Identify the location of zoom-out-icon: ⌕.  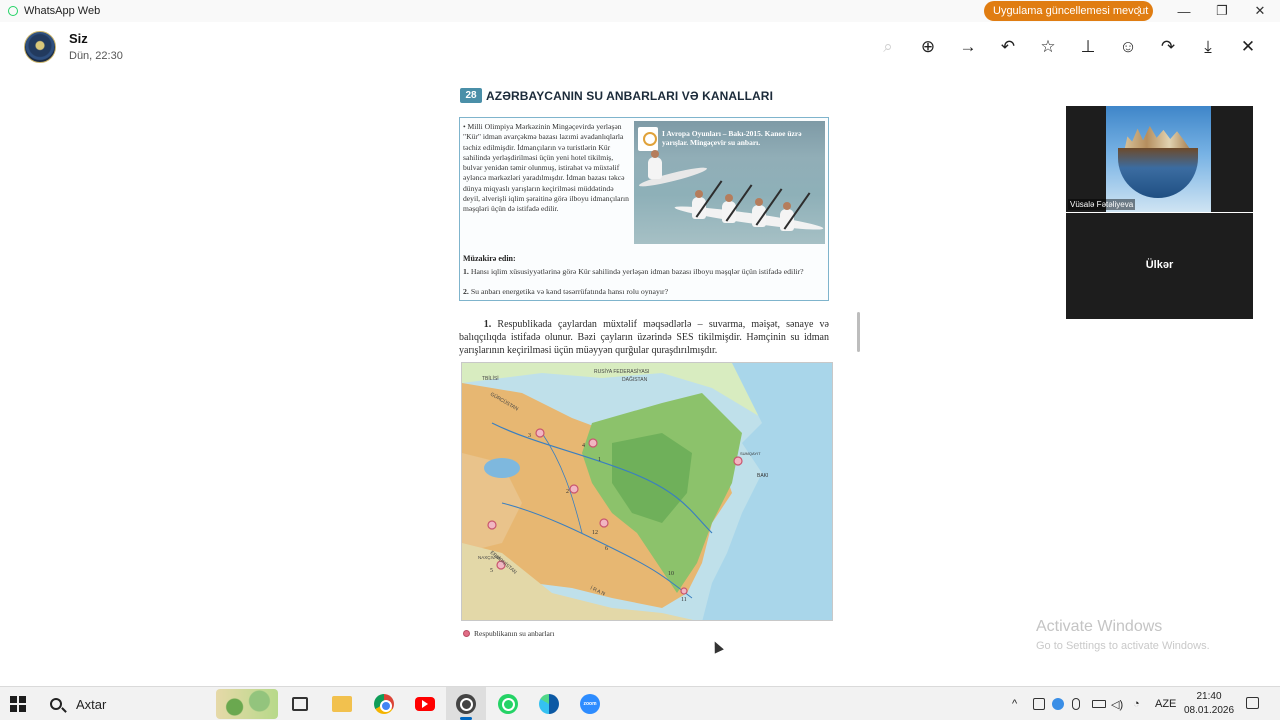
(888, 47).